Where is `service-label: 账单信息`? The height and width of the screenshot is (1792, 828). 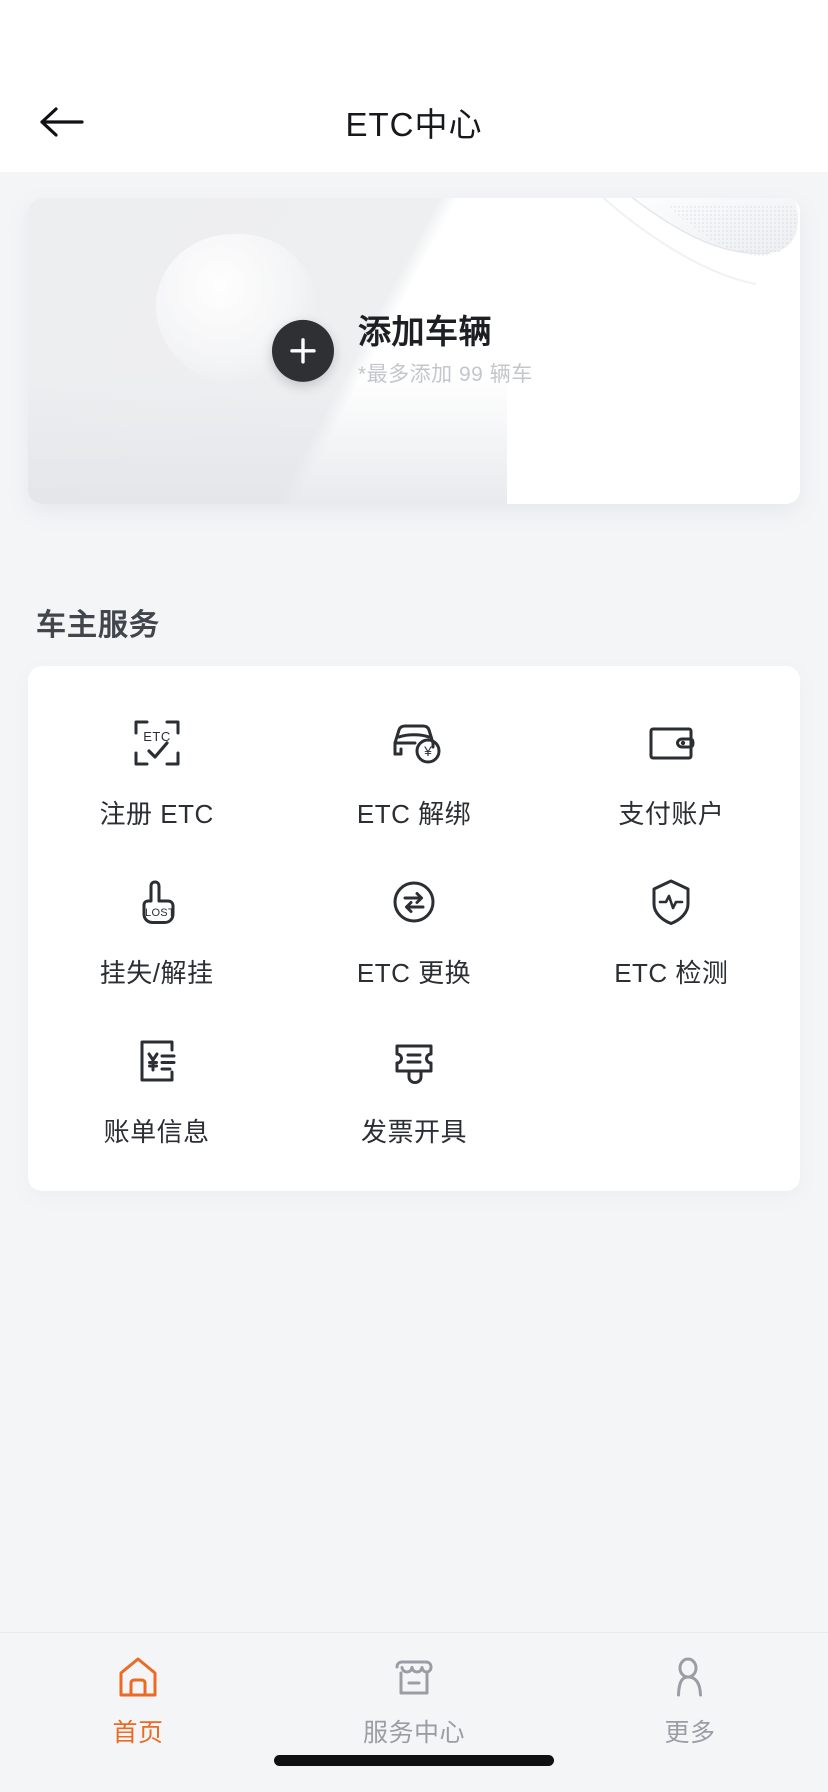
service-label: 账单信息 is located at coordinates (156, 1132).